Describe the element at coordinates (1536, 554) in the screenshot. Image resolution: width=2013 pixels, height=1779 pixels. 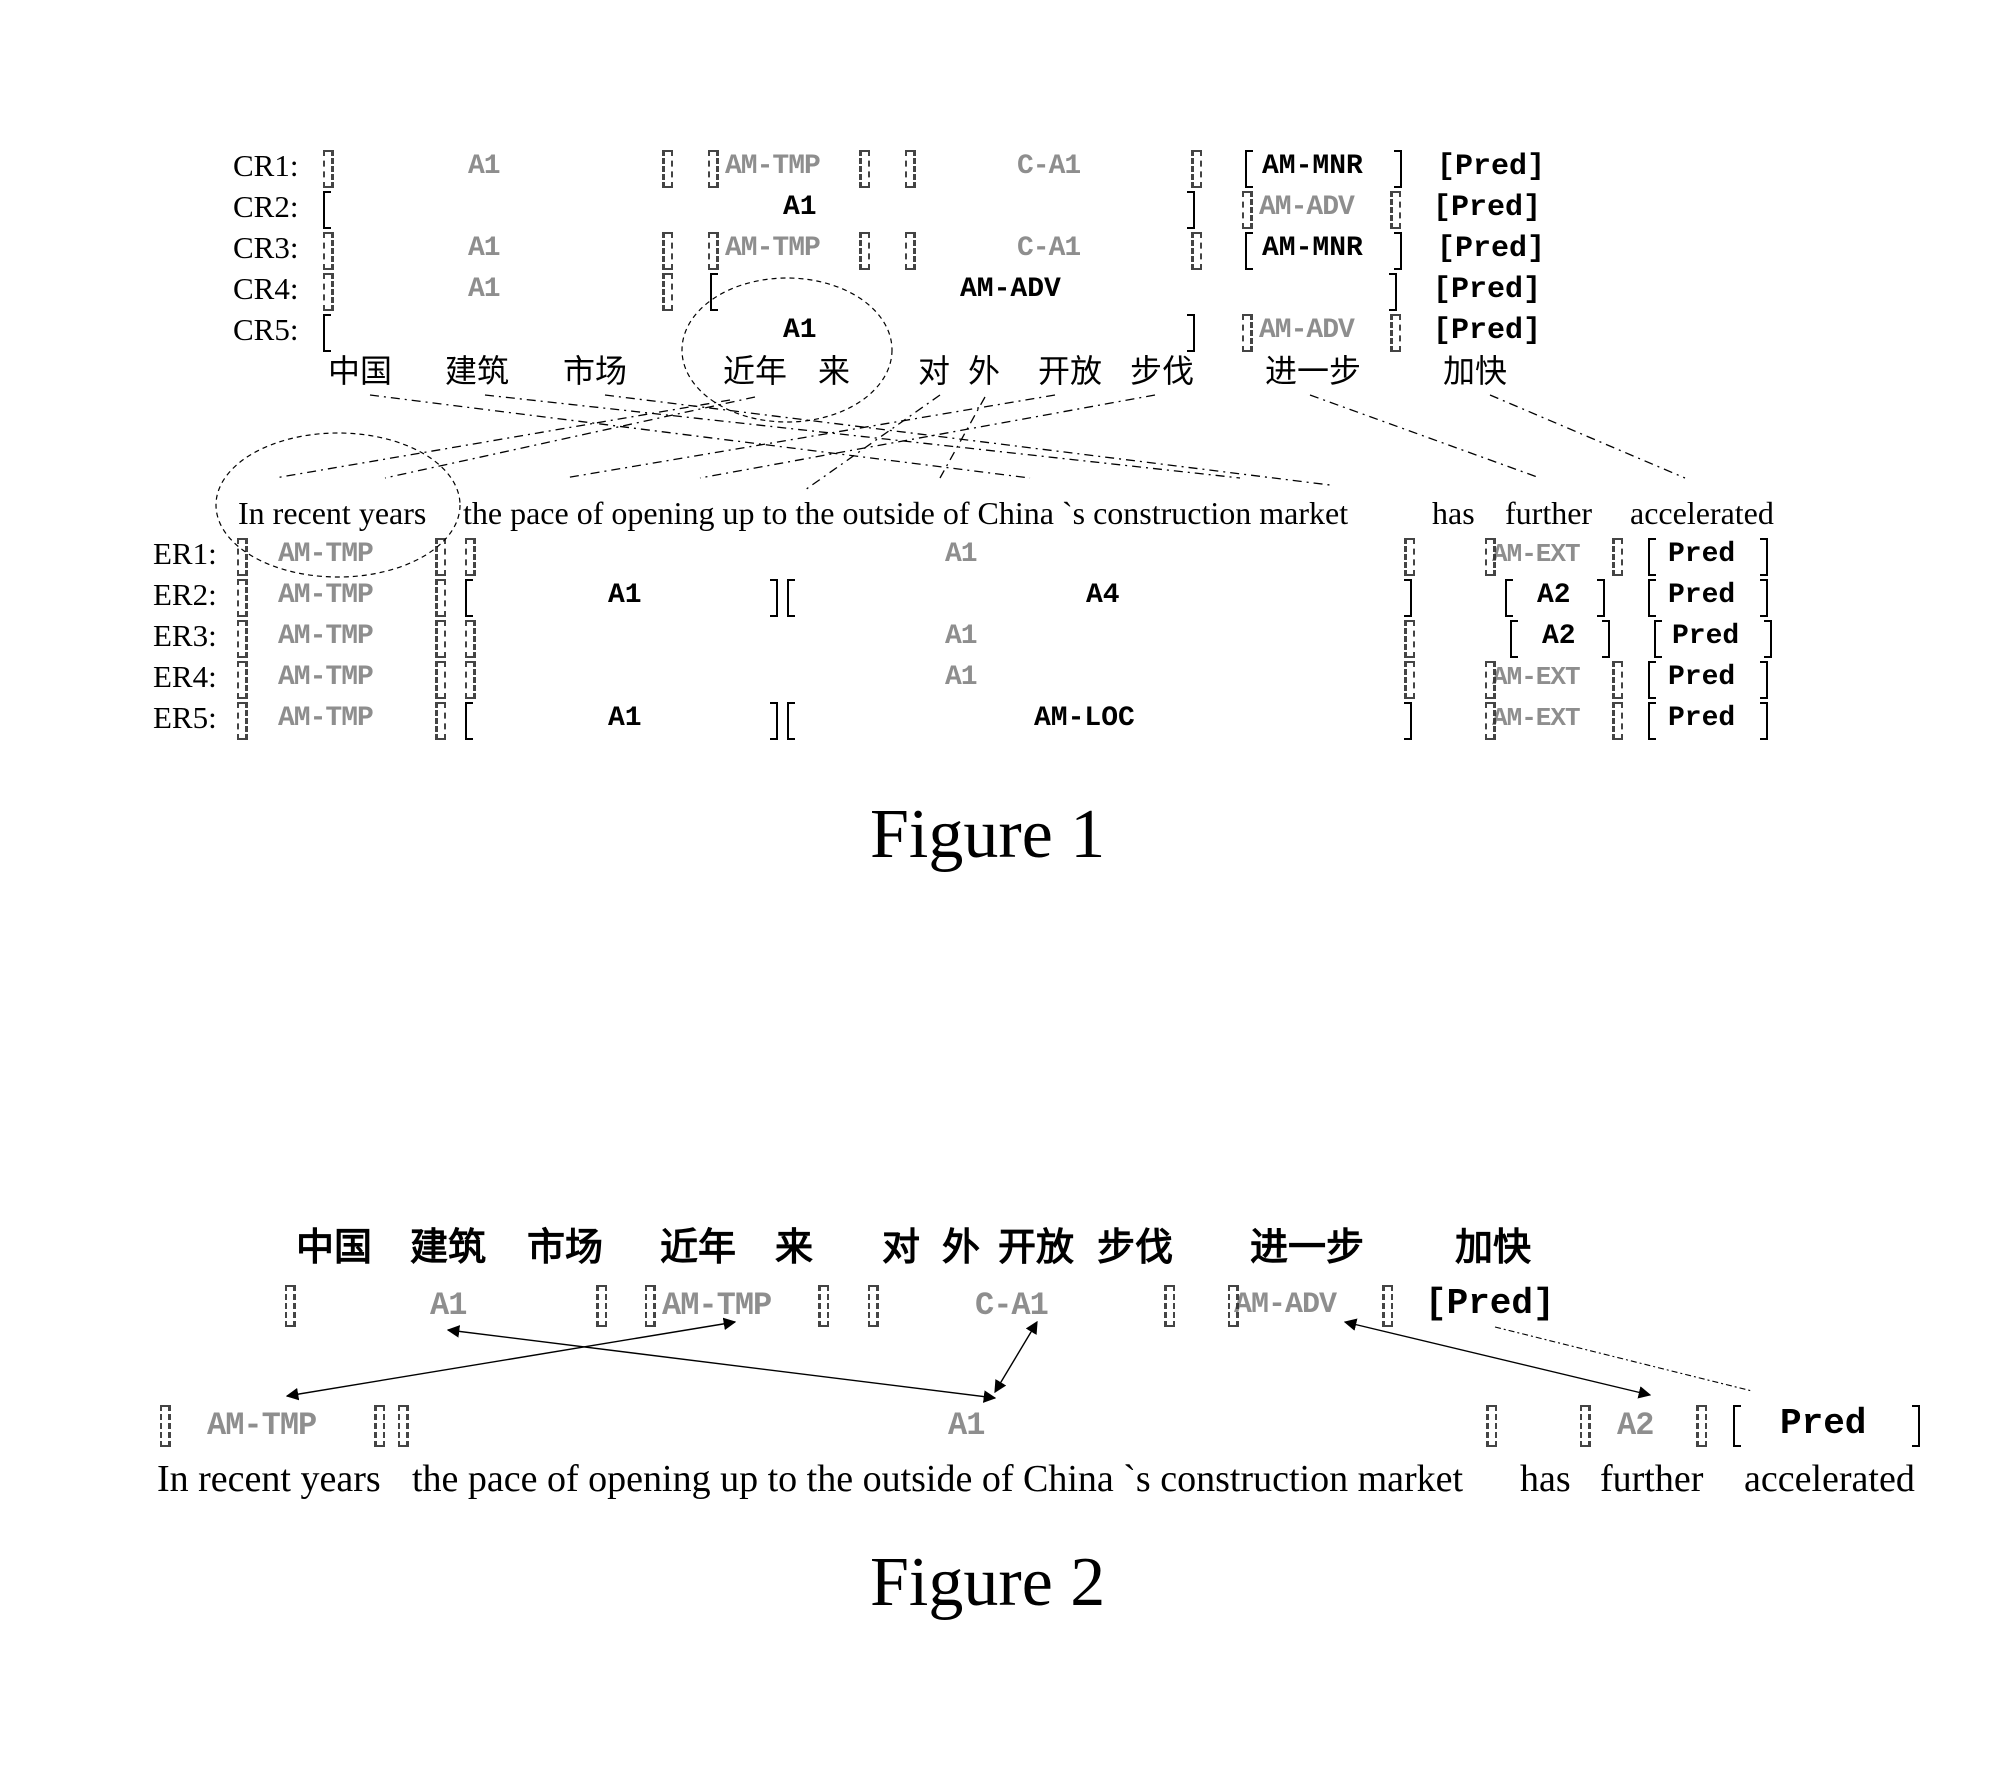
I see `er1-arg-am-ext: AM-EXT` at that location.